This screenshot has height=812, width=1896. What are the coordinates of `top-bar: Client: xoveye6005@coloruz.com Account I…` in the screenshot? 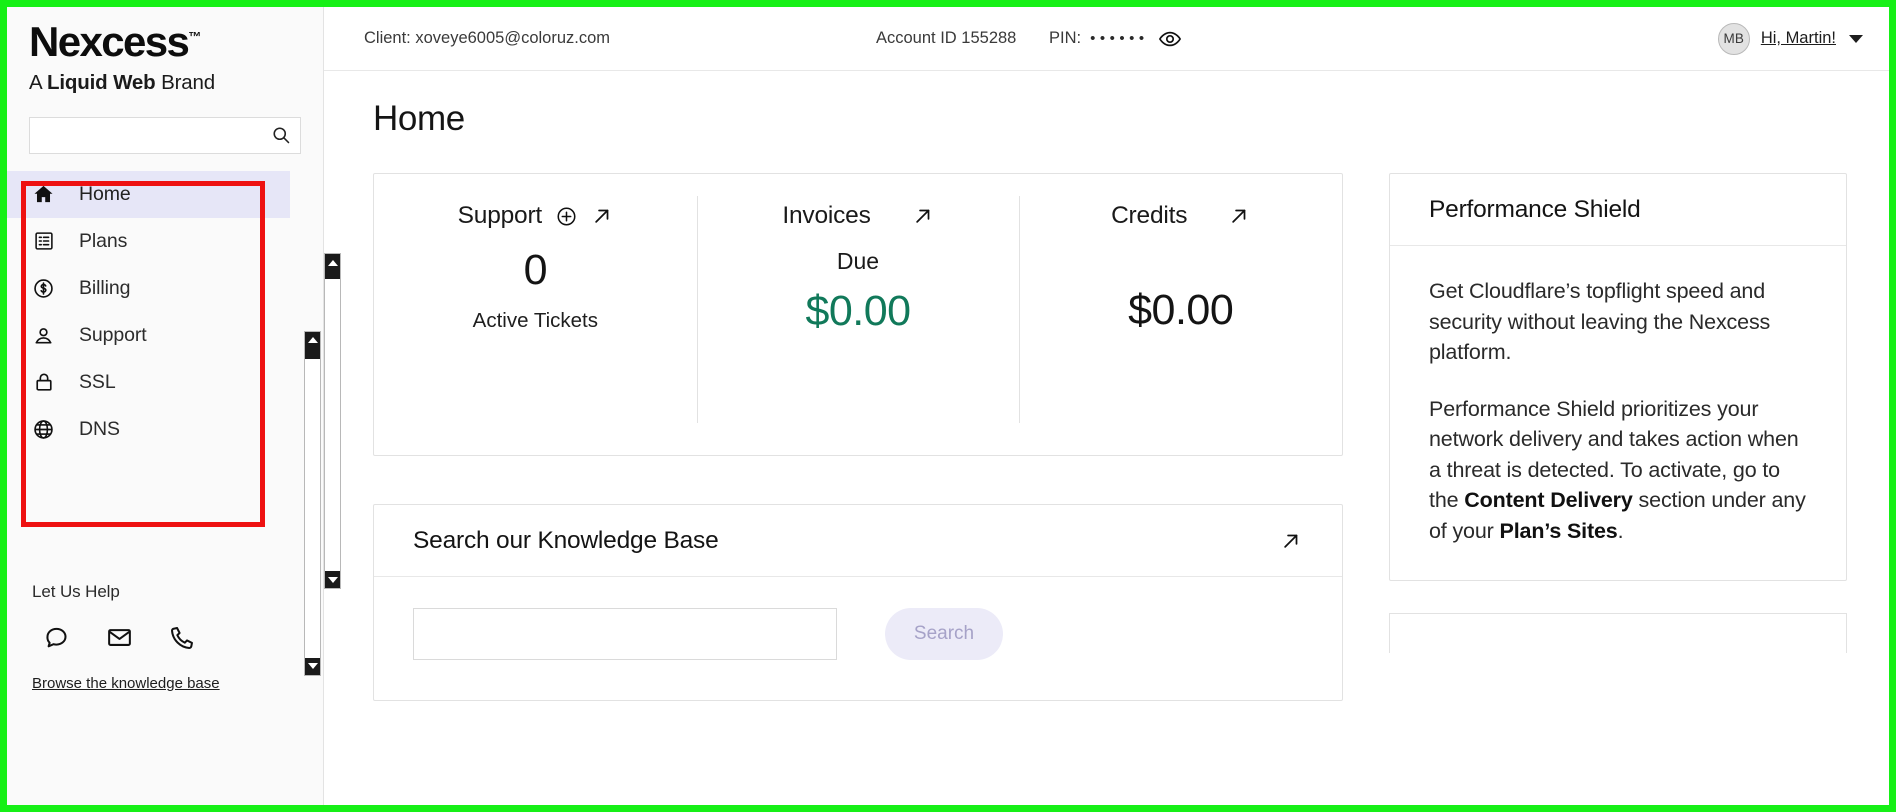 It's located at (1106, 39).